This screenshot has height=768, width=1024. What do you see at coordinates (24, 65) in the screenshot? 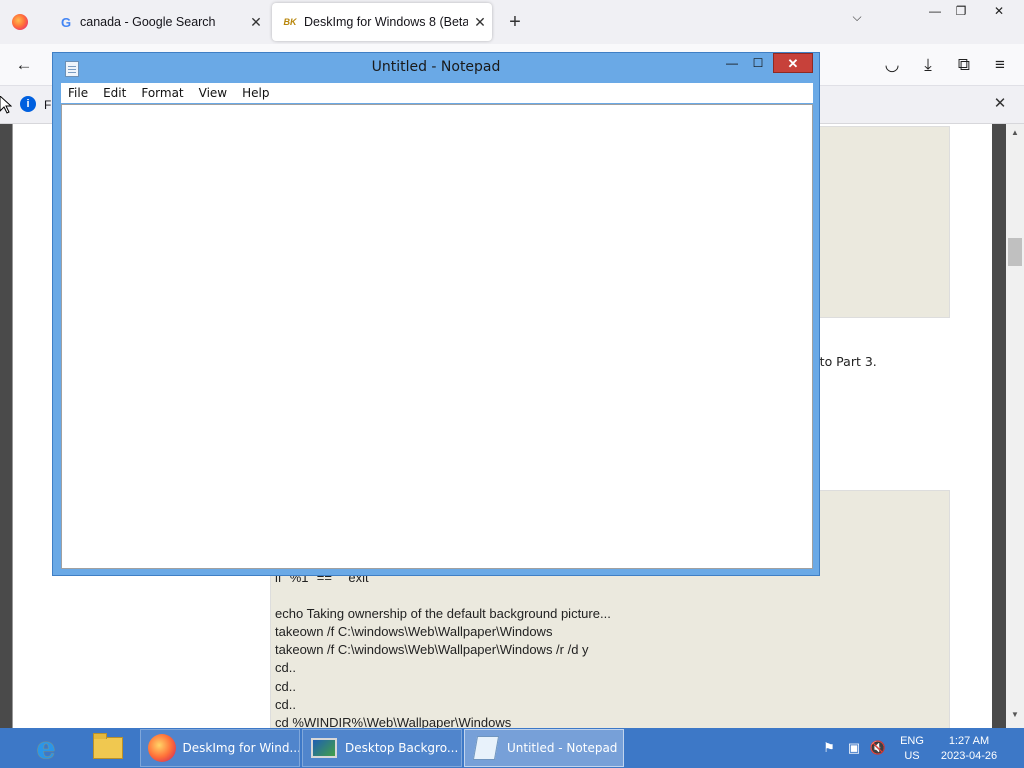
I see `back-arrow-icon: ←` at bounding box center [24, 65].